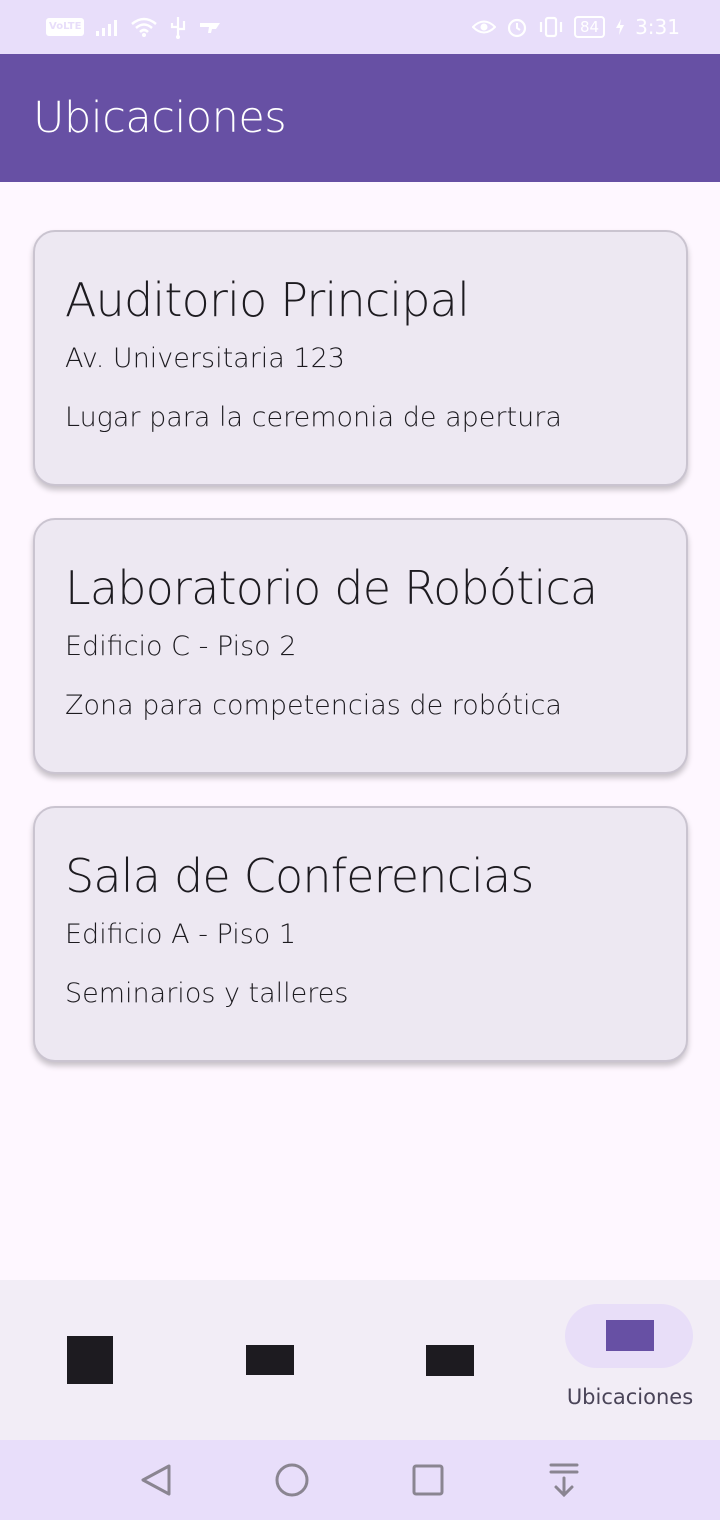  I want to click on volte-icon: VoLTE, so click(65, 27).